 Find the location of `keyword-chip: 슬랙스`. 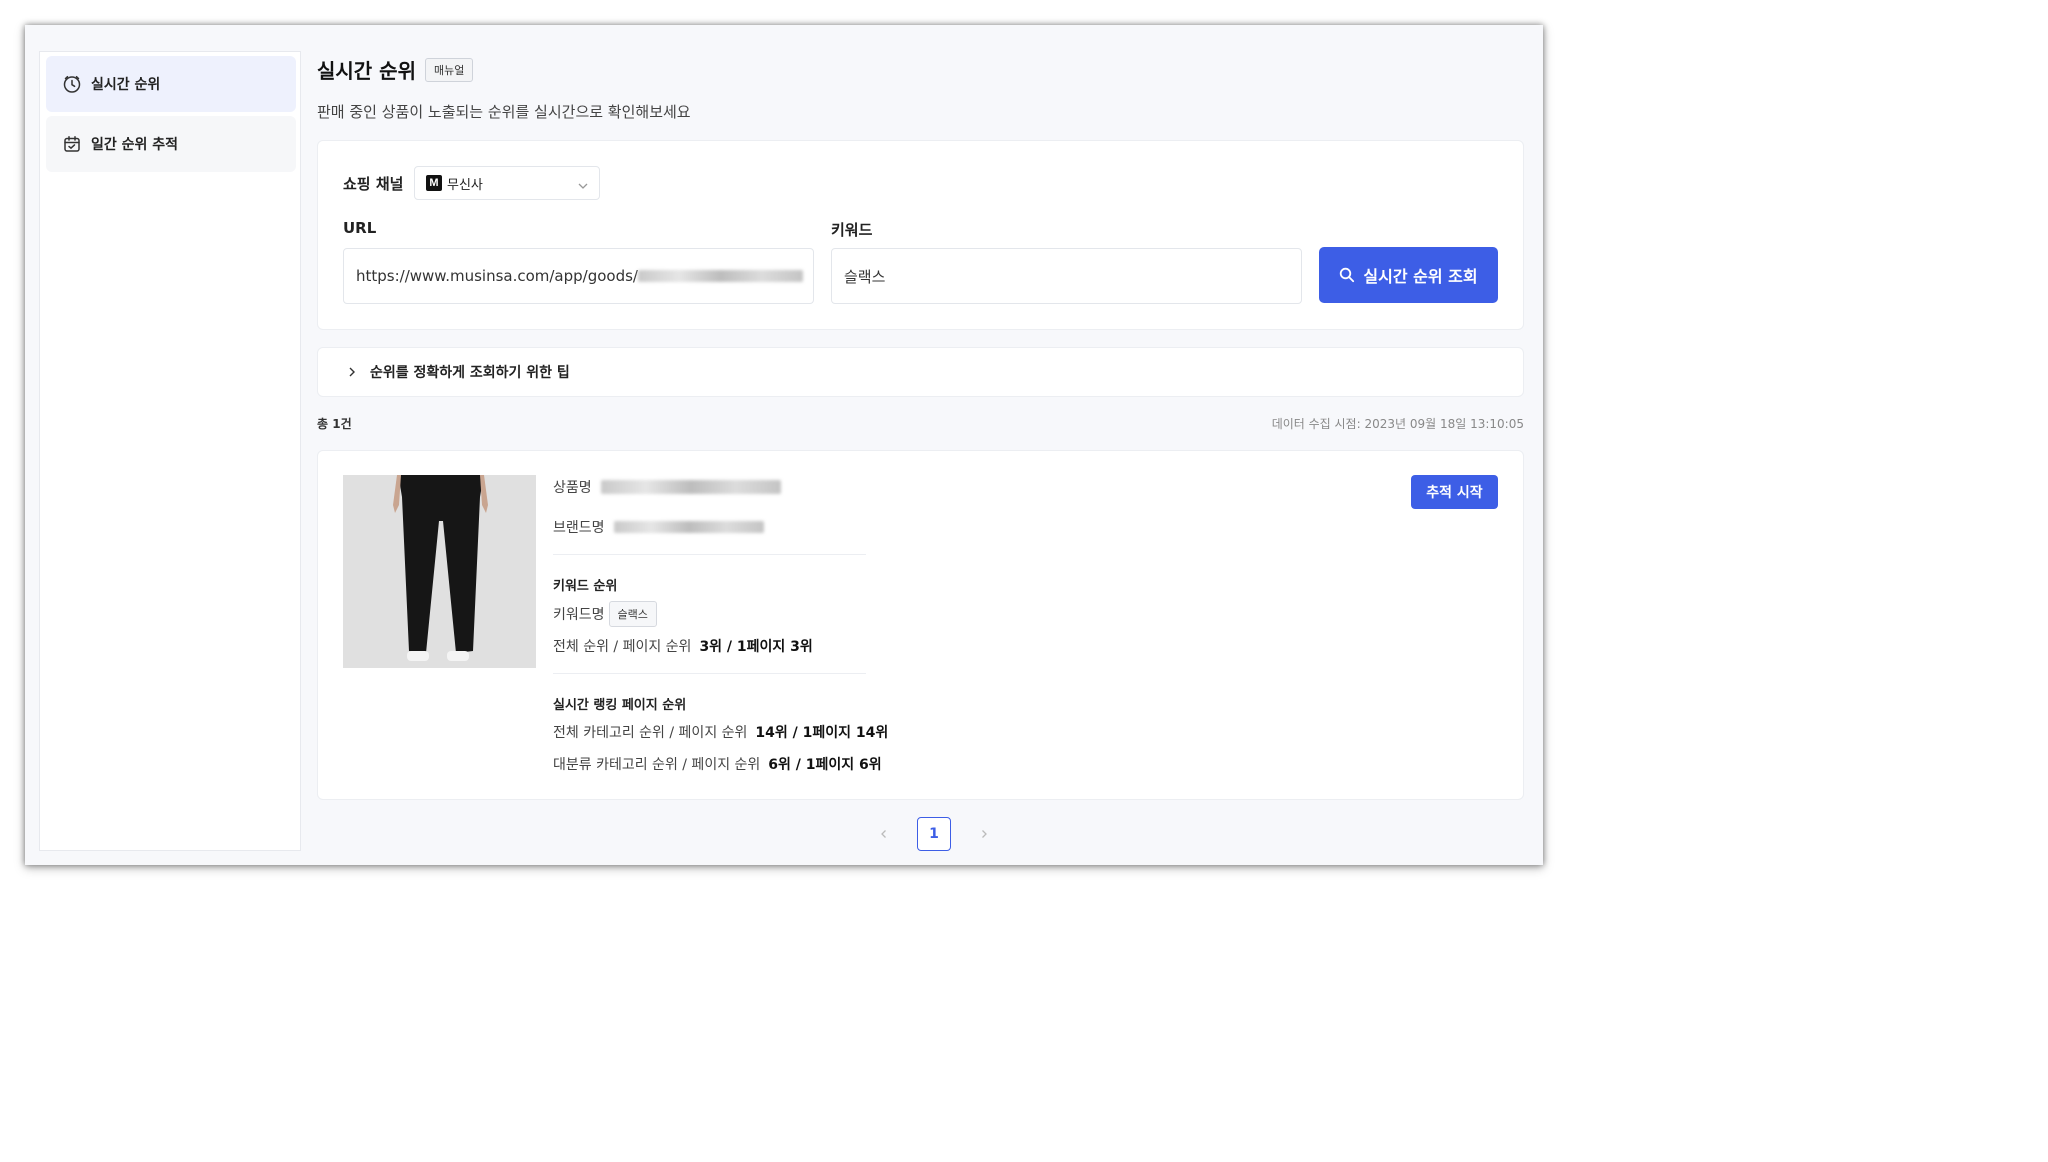

keyword-chip: 슬랙스 is located at coordinates (632, 614).